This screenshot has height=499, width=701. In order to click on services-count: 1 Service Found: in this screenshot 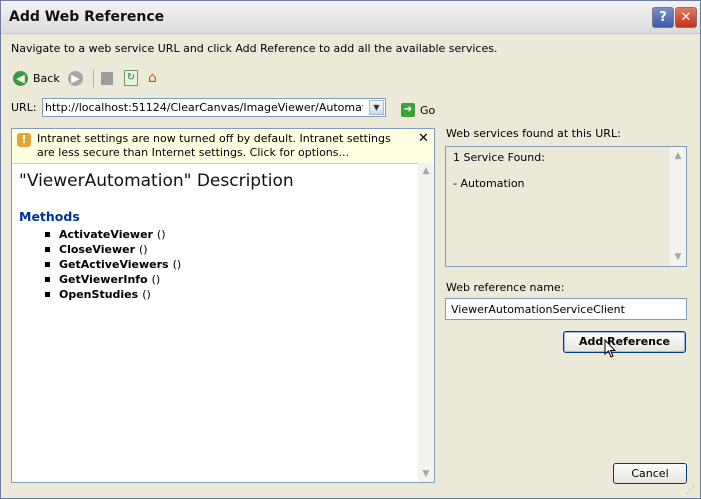, I will do `click(499, 157)`.